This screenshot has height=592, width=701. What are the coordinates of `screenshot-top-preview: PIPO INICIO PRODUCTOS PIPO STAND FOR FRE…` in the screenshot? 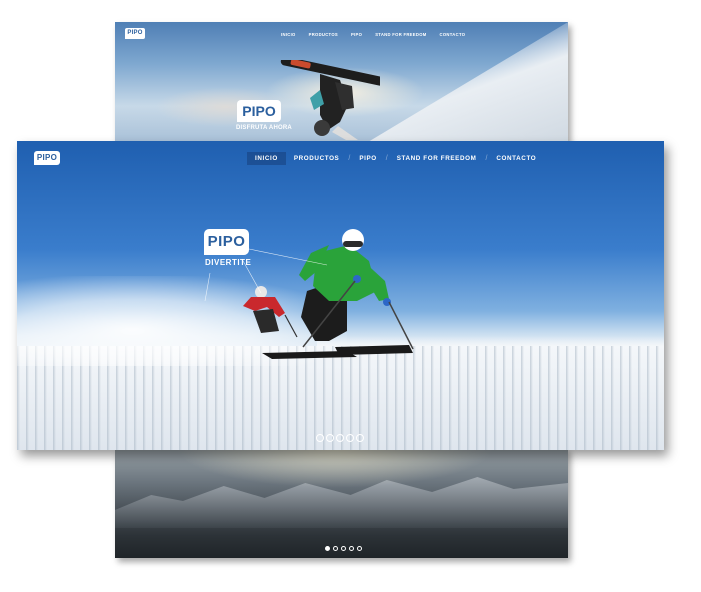 It's located at (341, 82).